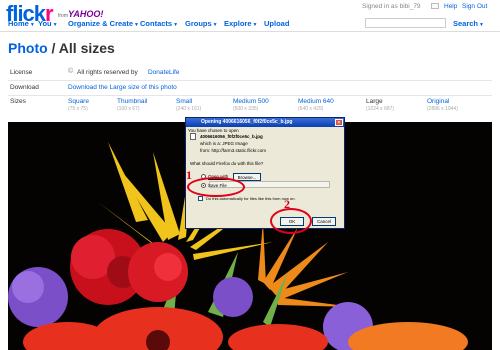 This screenshot has width=500, height=350. Describe the element at coordinates (450, 6) in the screenshot. I see `help-link: Help` at that location.